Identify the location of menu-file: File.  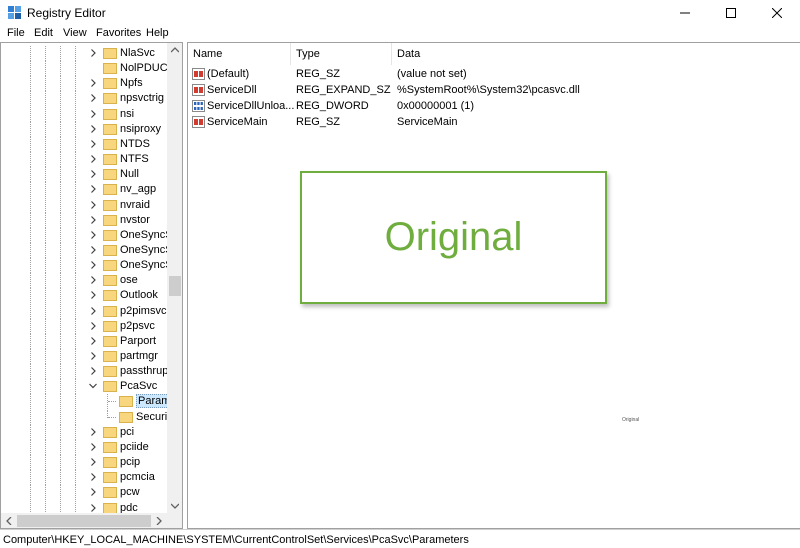
(16, 33).